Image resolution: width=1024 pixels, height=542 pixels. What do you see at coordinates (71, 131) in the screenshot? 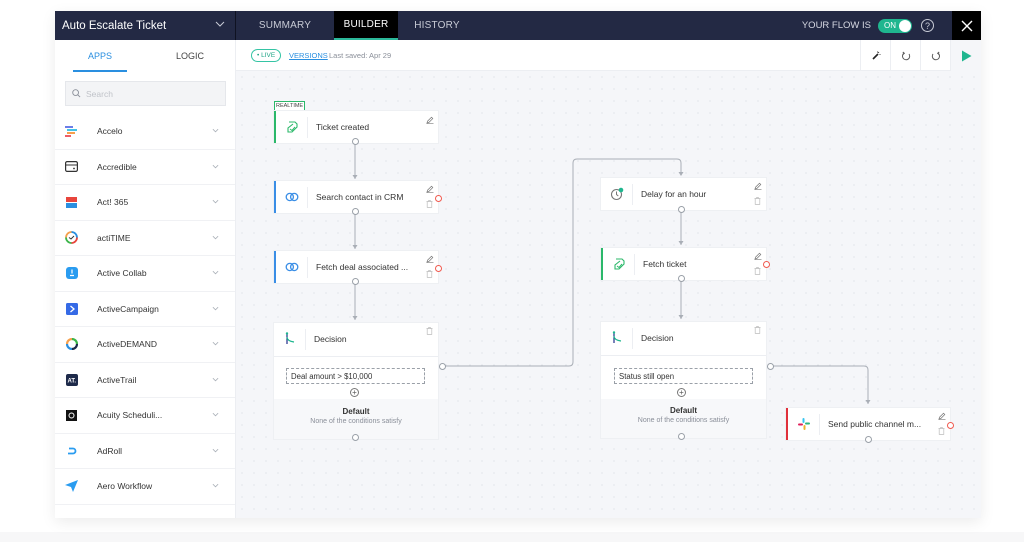
I see `accelo-icon` at bounding box center [71, 131].